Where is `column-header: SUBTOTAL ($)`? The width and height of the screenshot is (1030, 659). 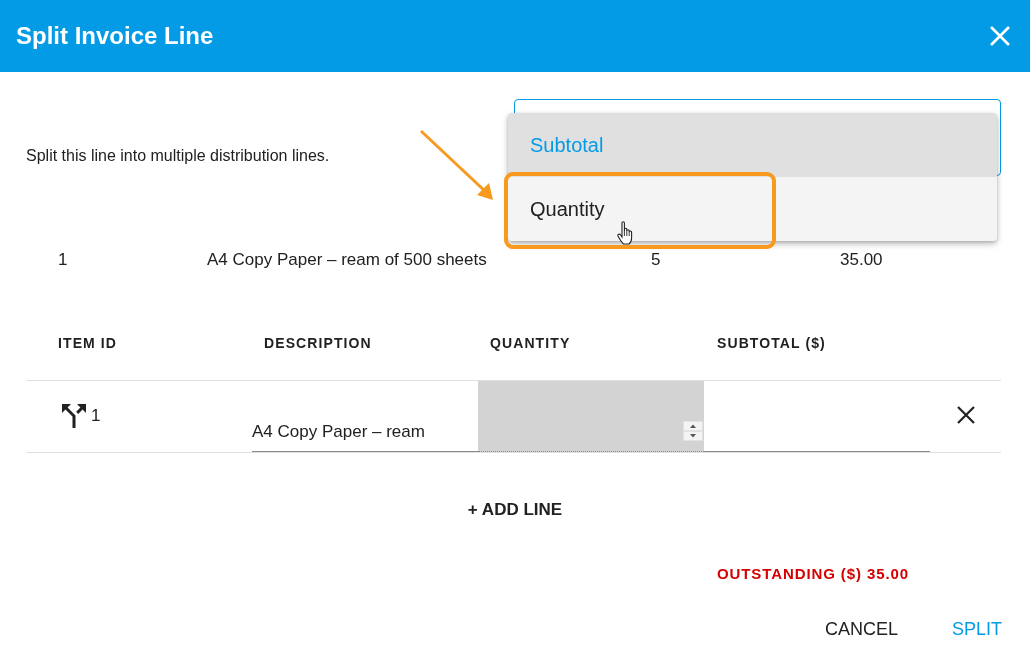 column-header: SUBTOTAL ($) is located at coordinates (771, 343).